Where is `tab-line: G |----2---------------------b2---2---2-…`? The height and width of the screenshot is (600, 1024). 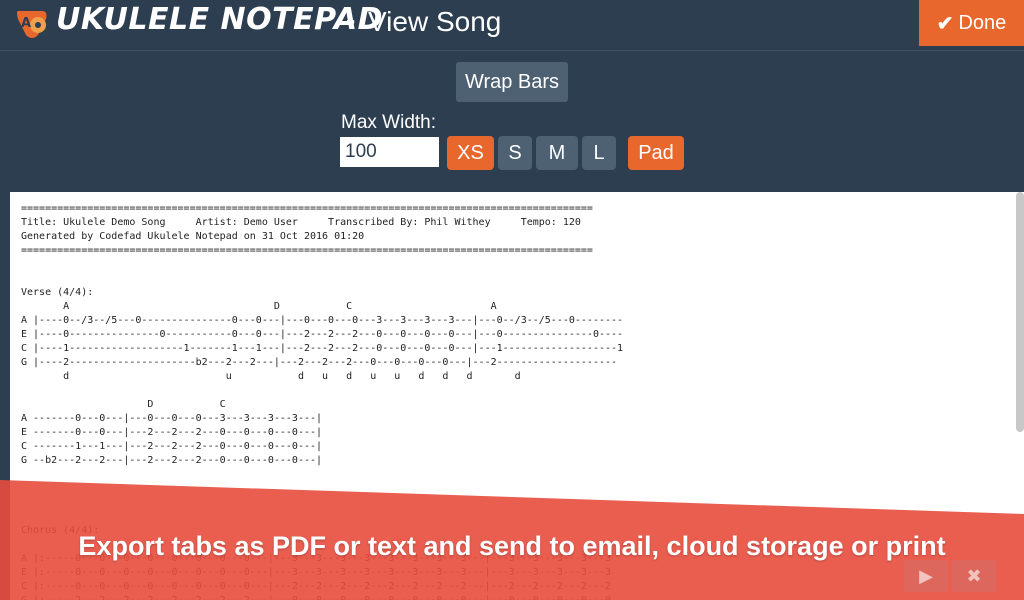 tab-line: G |----2---------------------b2---2---2-… is located at coordinates (319, 362).